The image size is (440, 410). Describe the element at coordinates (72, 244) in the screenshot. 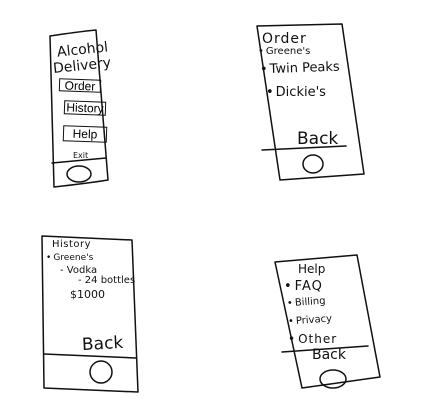

I see `history-title: History` at that location.